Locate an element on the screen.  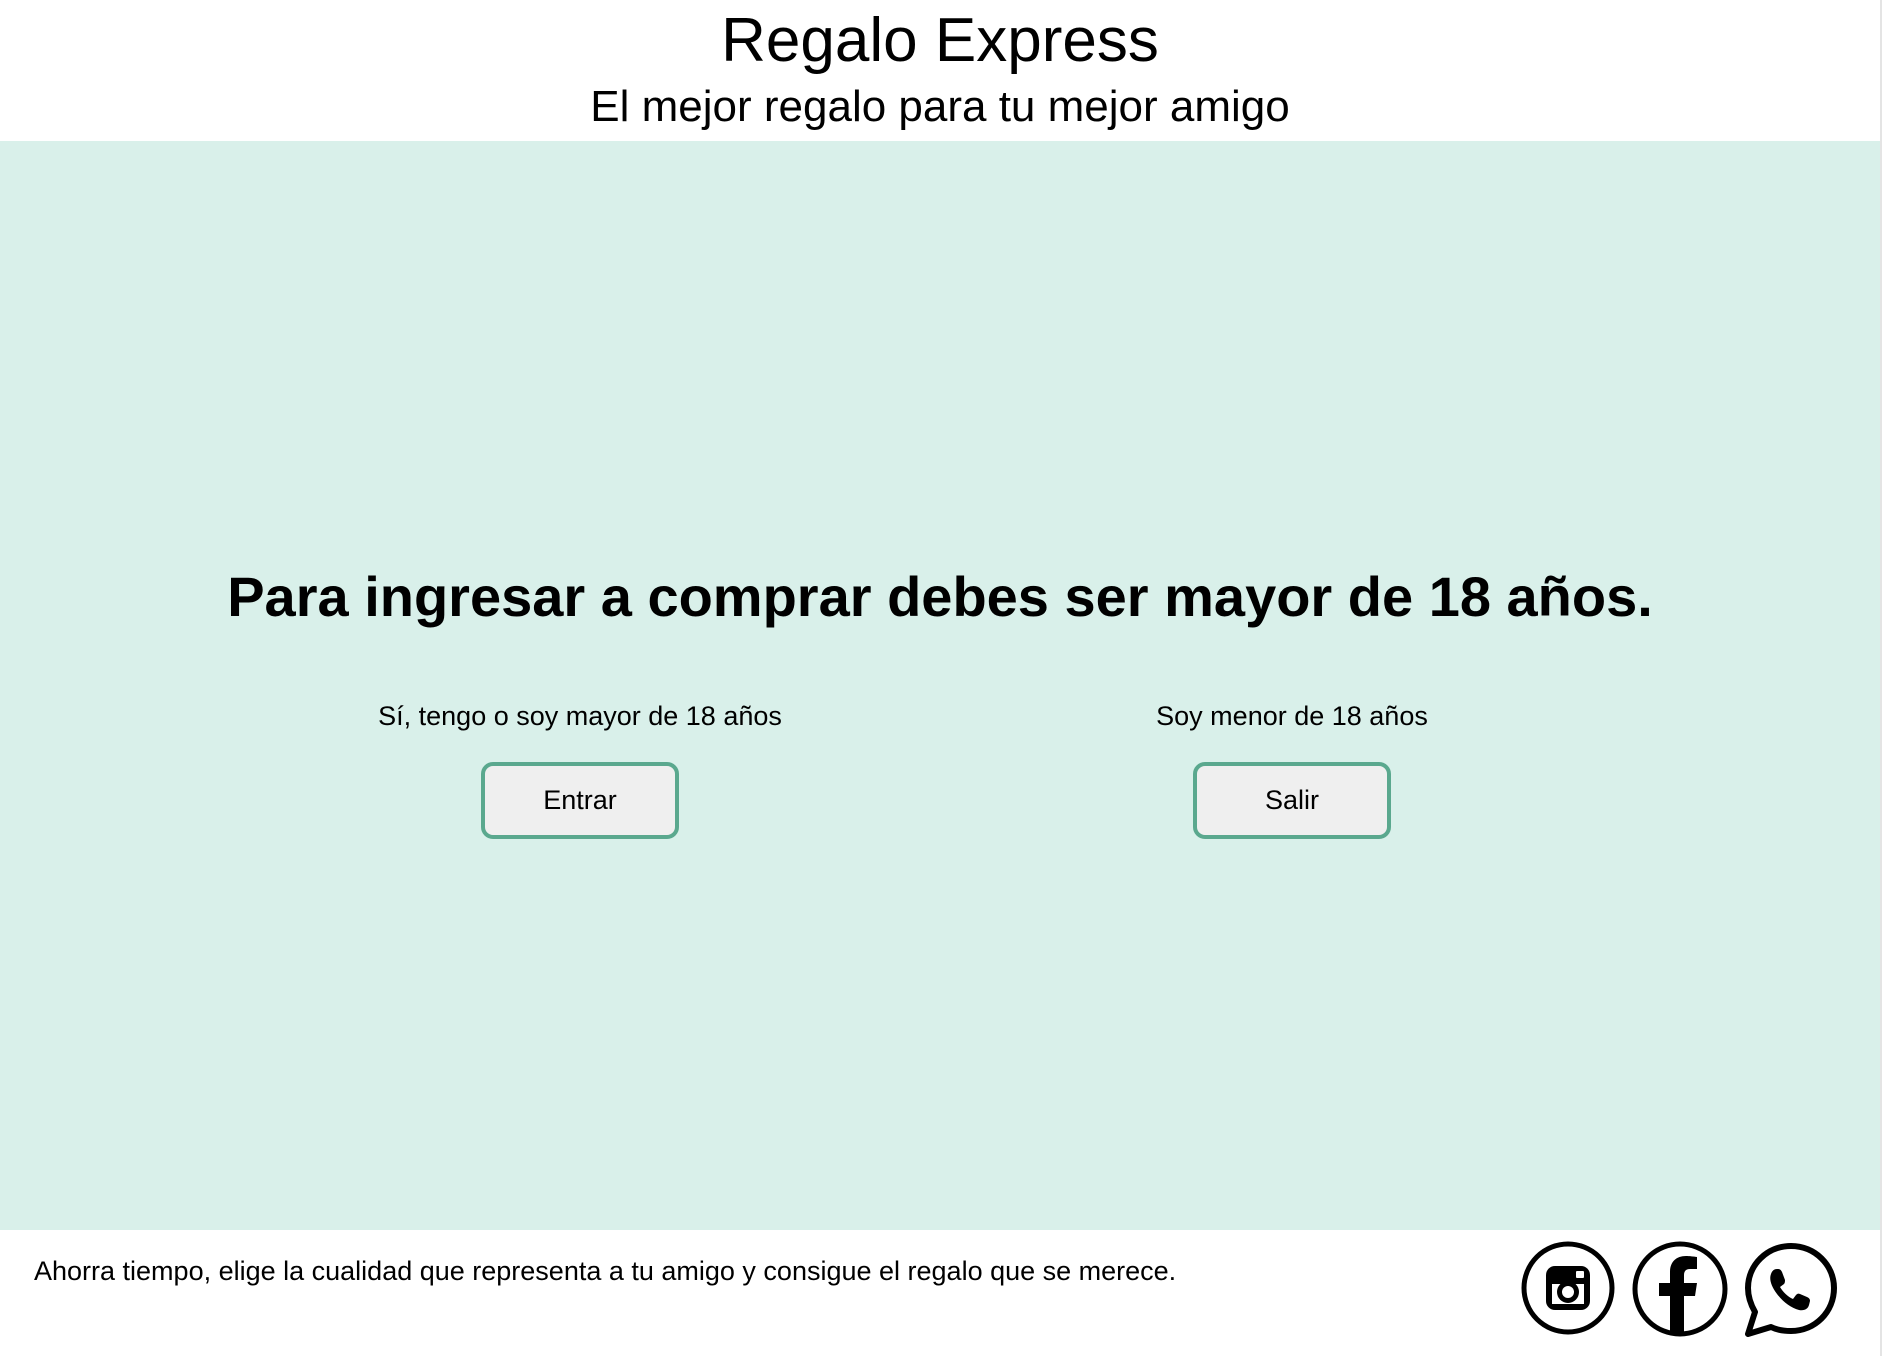
site-tagline: El mejor regalo para tu mejor amigo is located at coordinates (940, 106).